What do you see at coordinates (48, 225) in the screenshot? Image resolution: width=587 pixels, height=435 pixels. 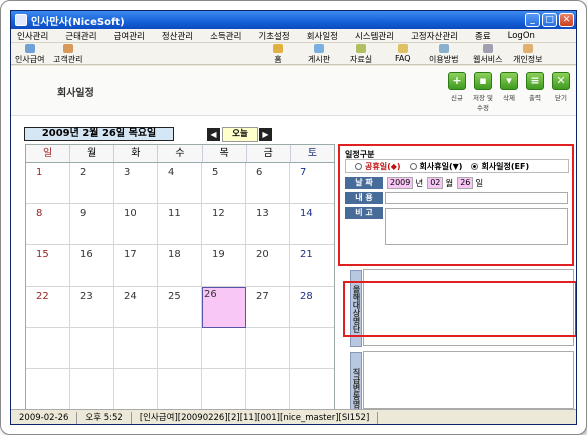 I see `calendar-day-cell: 8` at bounding box center [48, 225].